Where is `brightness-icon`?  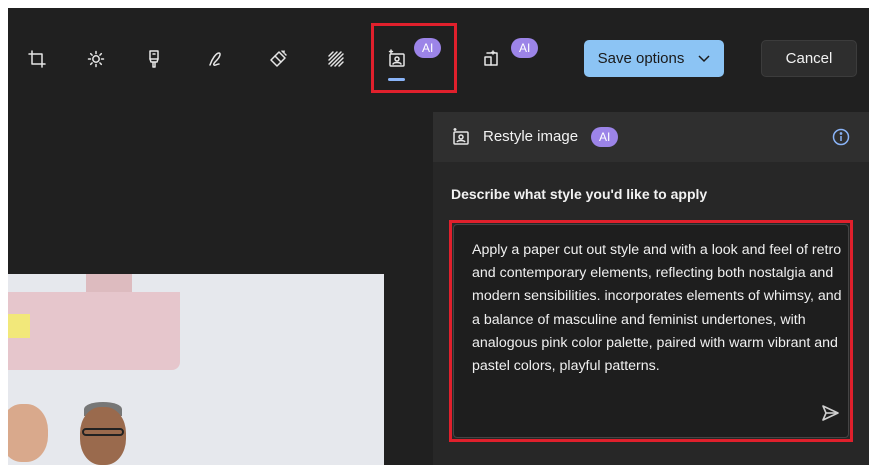
brightness-icon is located at coordinates (96, 59).